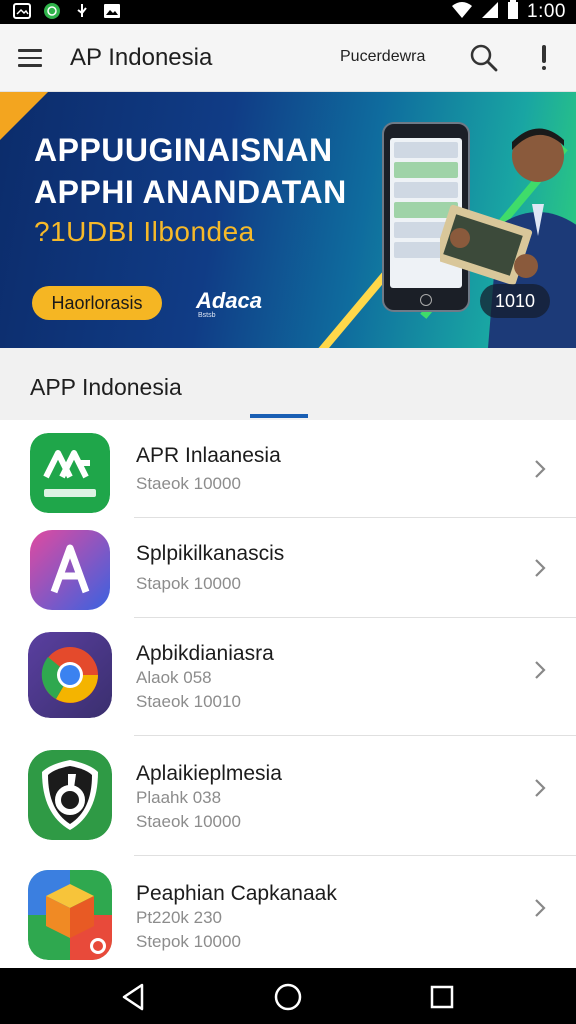 The image size is (576, 1024). I want to click on list-item-subtitle: Pt220k 230, so click(179, 917).